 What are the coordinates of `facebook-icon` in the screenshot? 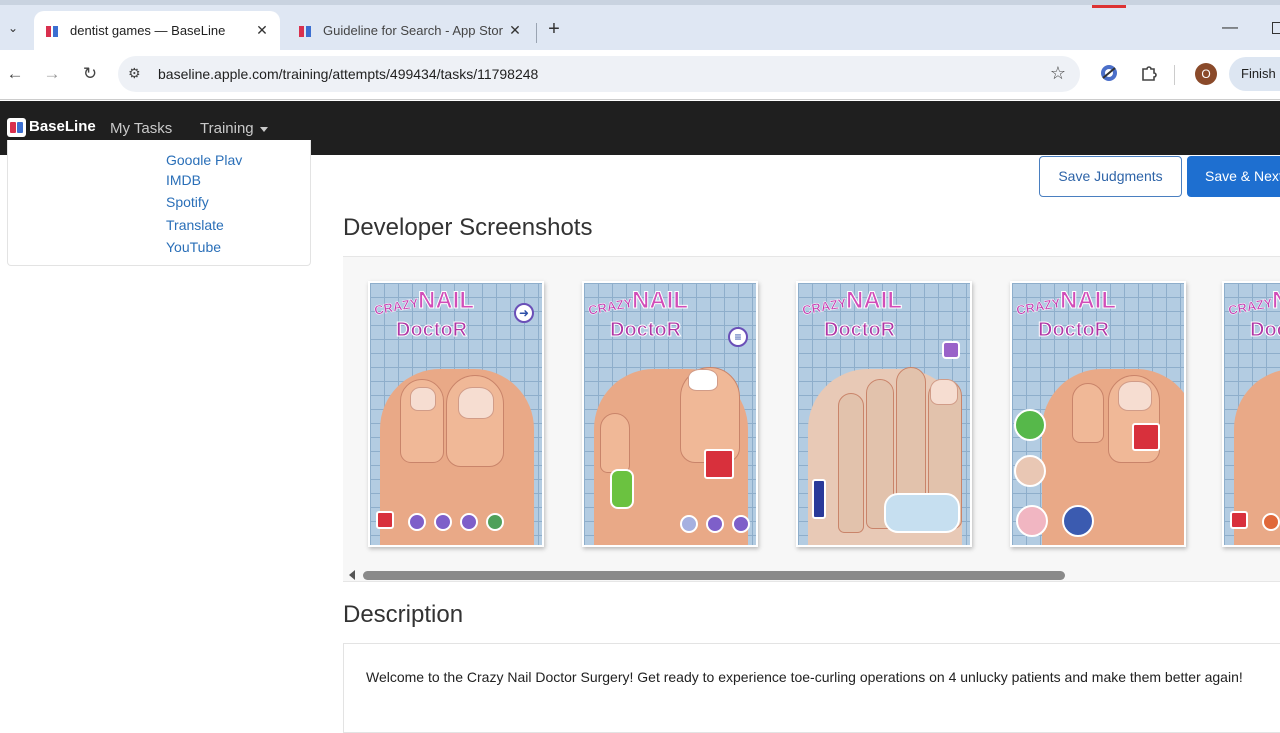 It's located at (1078, 521).